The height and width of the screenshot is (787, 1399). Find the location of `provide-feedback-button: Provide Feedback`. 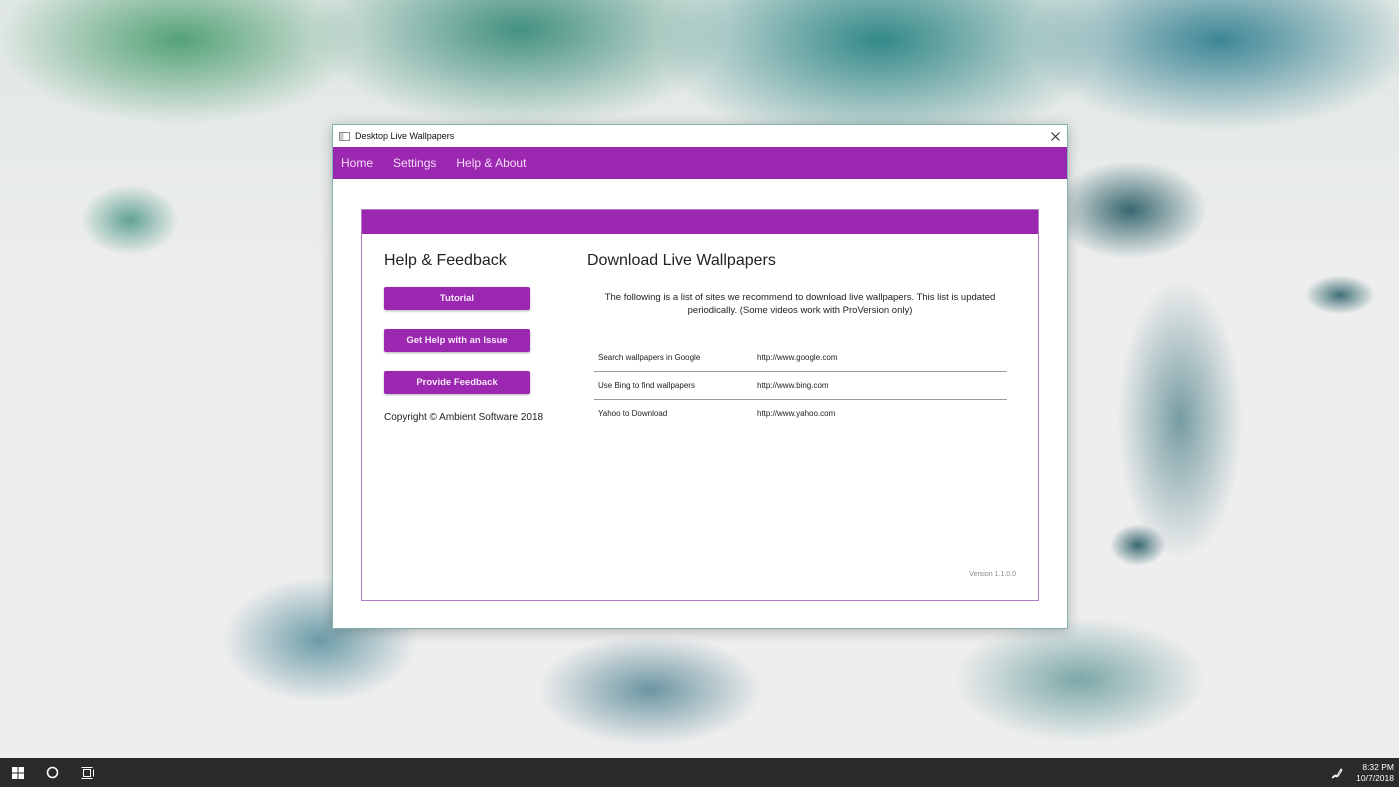

provide-feedback-button: Provide Feedback is located at coordinates (457, 382).